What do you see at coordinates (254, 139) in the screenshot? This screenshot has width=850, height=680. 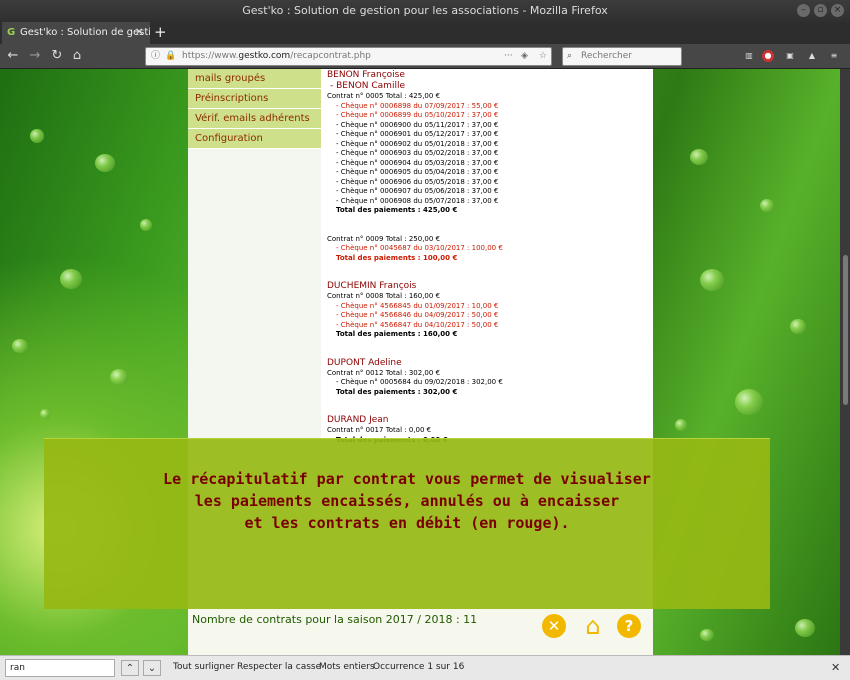 I see `menu-item-configuration: Configuration` at bounding box center [254, 139].